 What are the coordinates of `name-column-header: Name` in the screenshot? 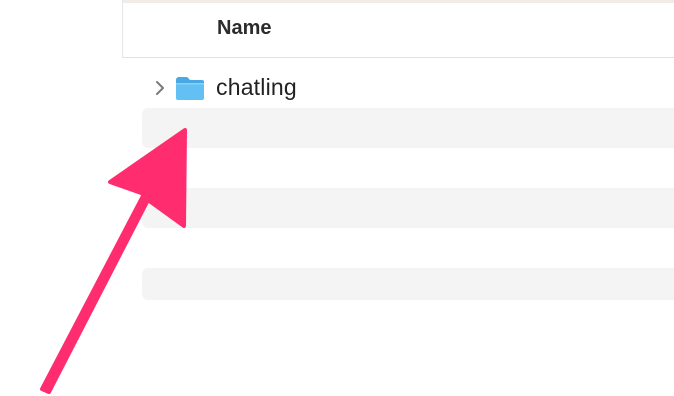 It's located at (244, 28).